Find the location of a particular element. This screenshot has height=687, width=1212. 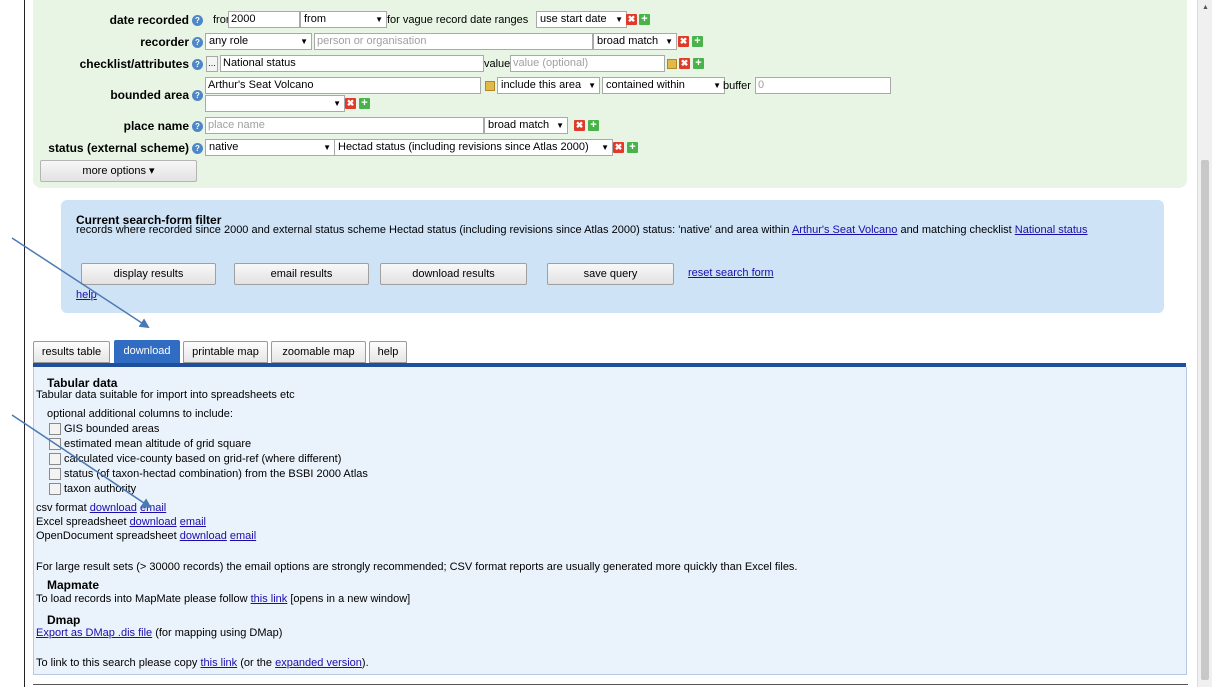

checklist-value-input: value (optional) is located at coordinates (587, 63).